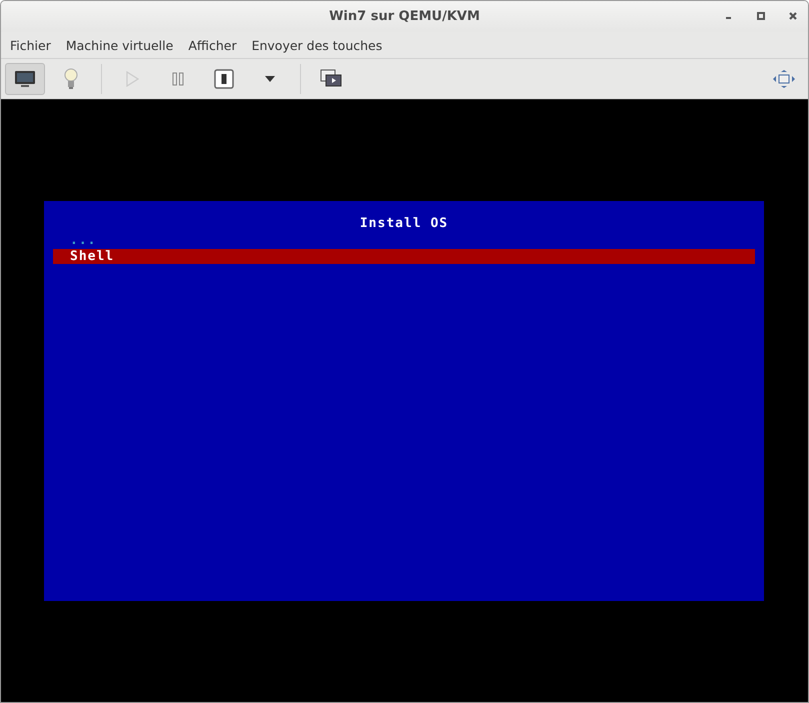 Image resolution: width=809 pixels, height=703 pixels. I want to click on close-icon, so click(793, 16).